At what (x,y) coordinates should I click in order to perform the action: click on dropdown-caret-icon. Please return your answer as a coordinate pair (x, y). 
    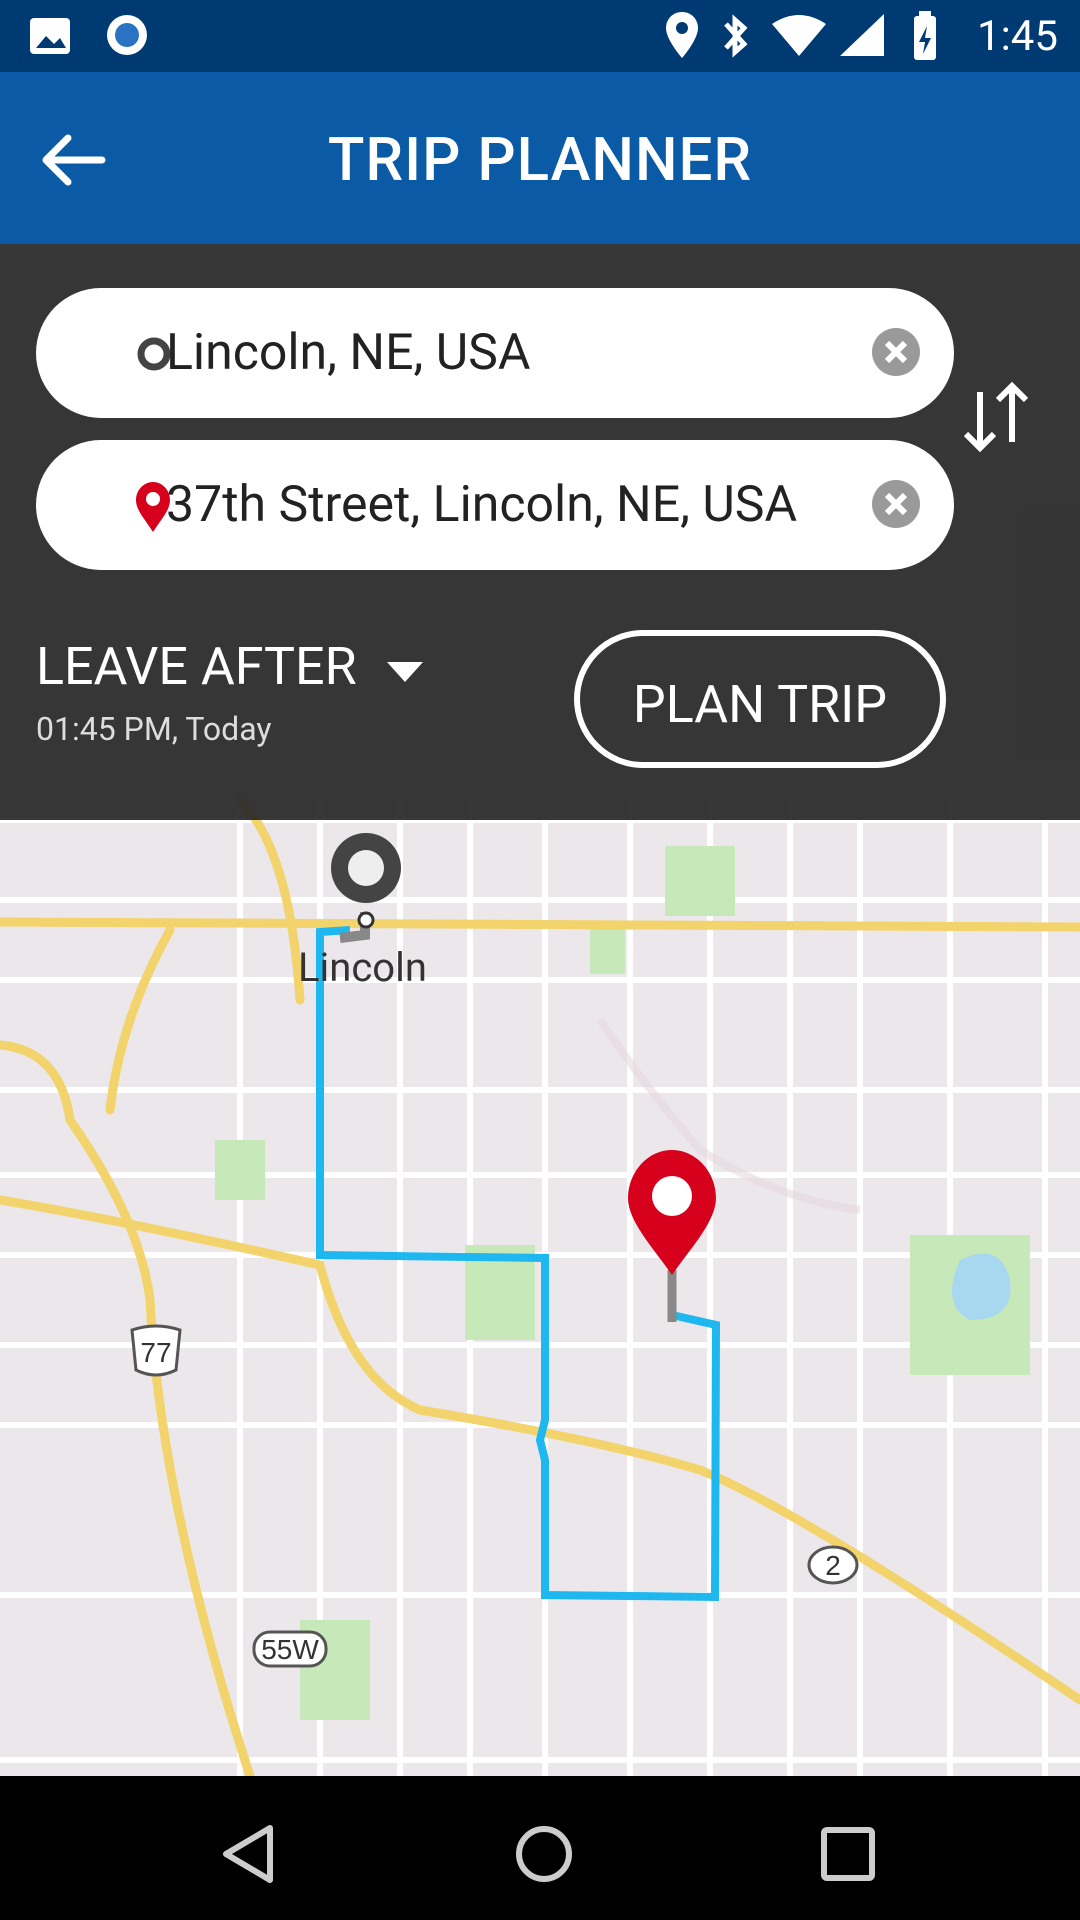
    Looking at the image, I should click on (404, 672).